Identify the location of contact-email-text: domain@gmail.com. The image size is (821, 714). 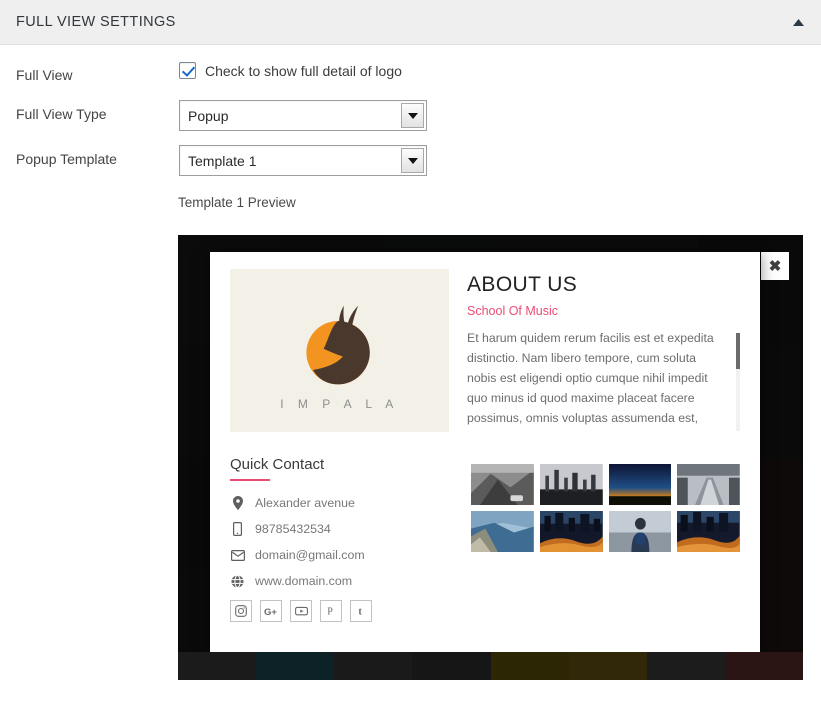
(310, 555).